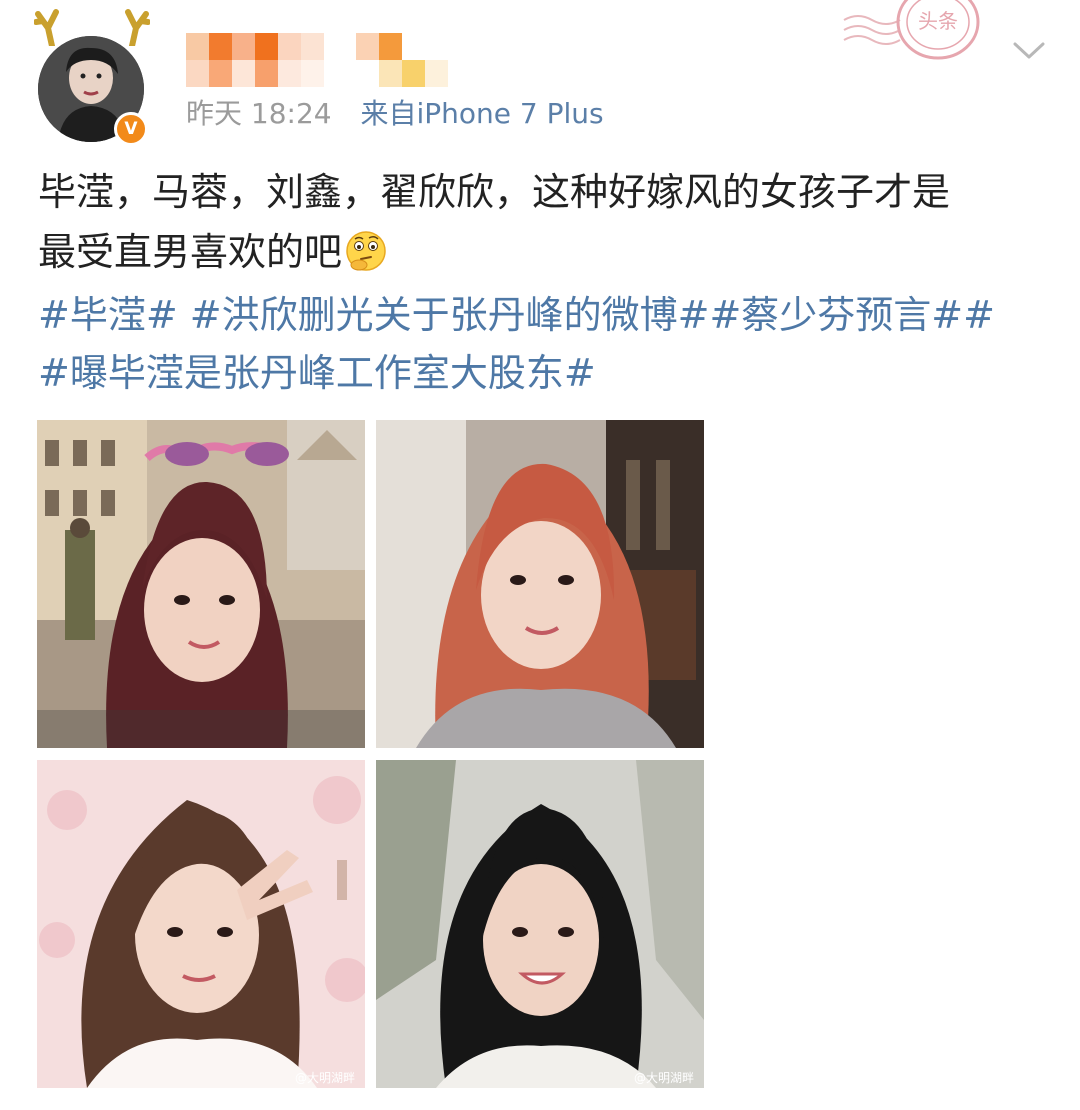  I want to click on username-mosaic, so click(317, 63).